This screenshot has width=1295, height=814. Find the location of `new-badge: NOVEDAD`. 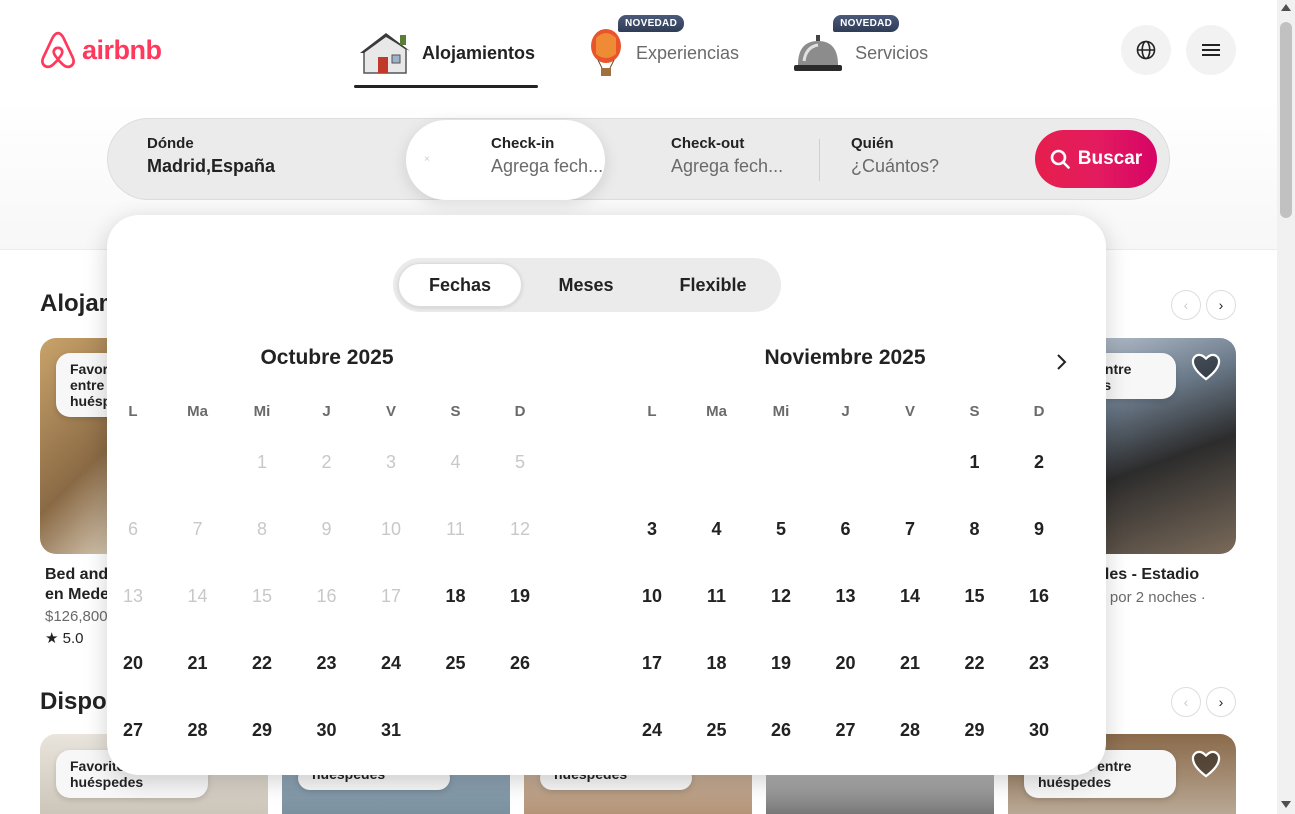

new-badge: NOVEDAD is located at coordinates (866, 23).